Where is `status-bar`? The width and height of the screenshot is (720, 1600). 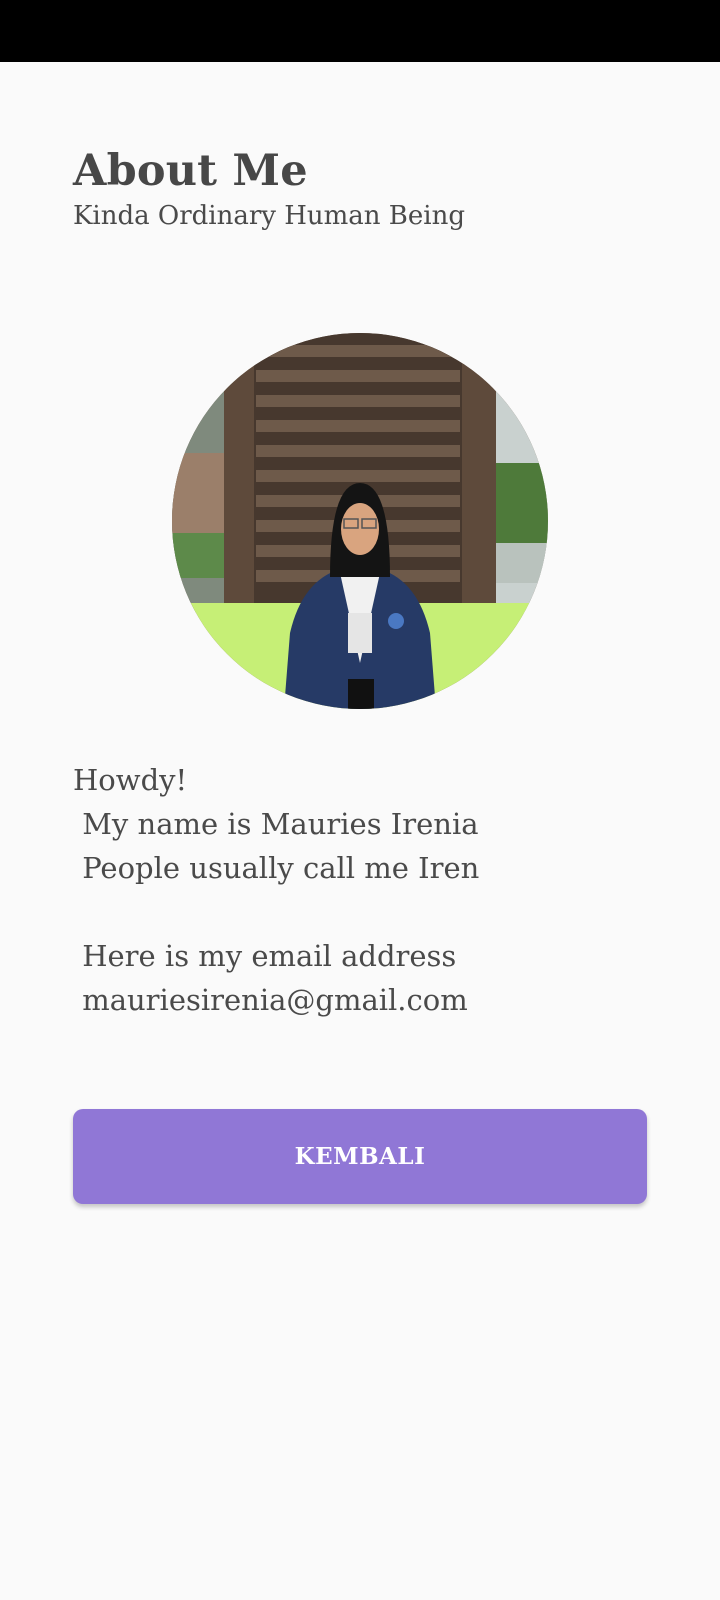 status-bar is located at coordinates (360, 31).